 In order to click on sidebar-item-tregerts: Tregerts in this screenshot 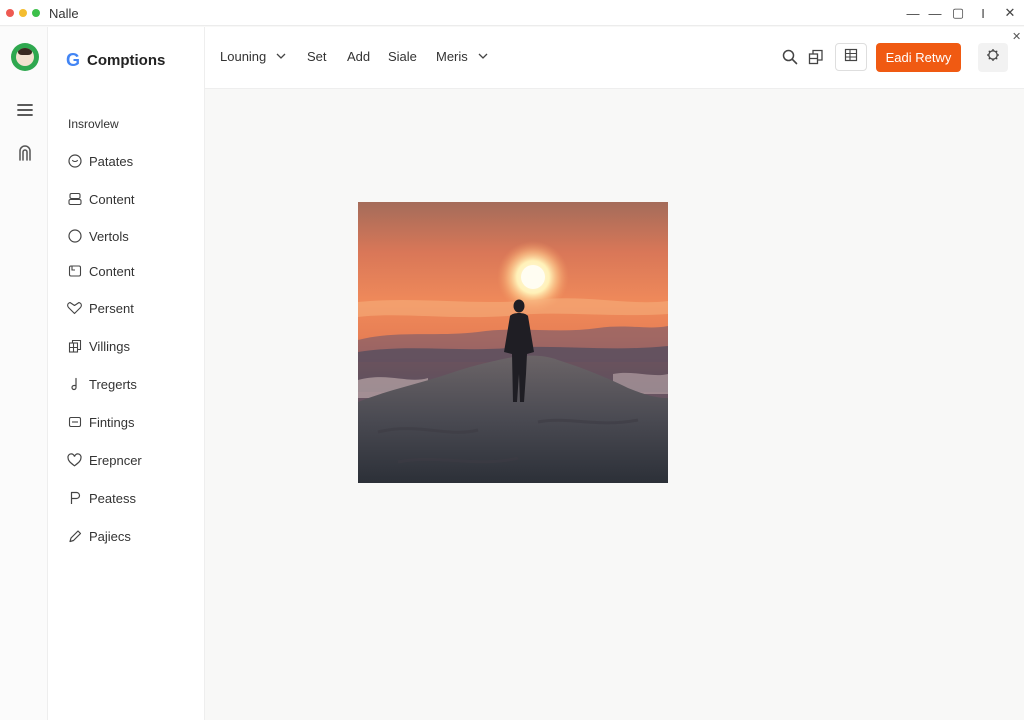, I will do `click(102, 384)`.